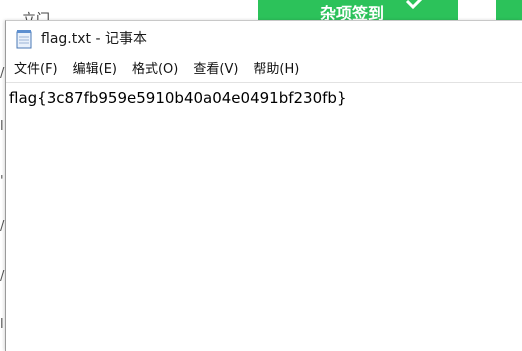 Image resolution: width=522 pixels, height=351 pixels. Describe the element at coordinates (276, 70) in the screenshot. I see `menu-help: 帮助(H)` at that location.